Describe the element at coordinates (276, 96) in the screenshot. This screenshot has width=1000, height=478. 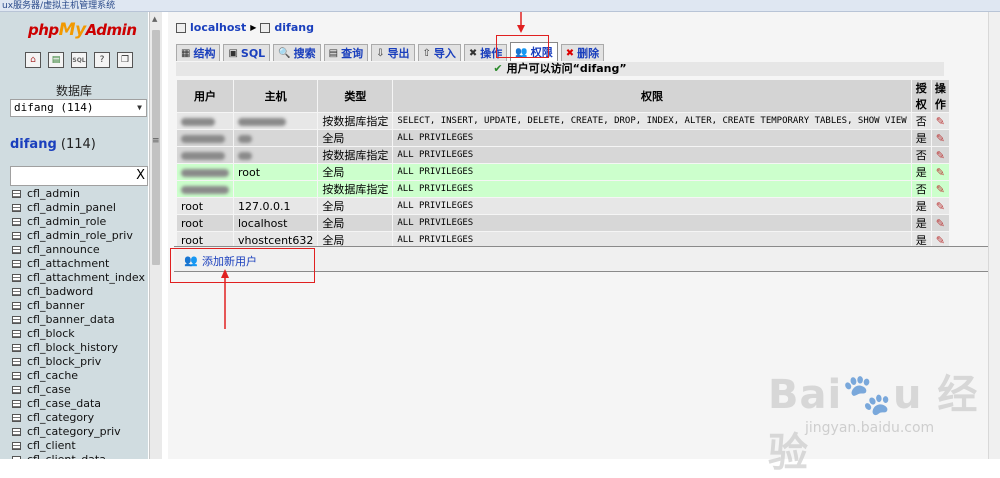
I see `column-header: 主机` at that location.